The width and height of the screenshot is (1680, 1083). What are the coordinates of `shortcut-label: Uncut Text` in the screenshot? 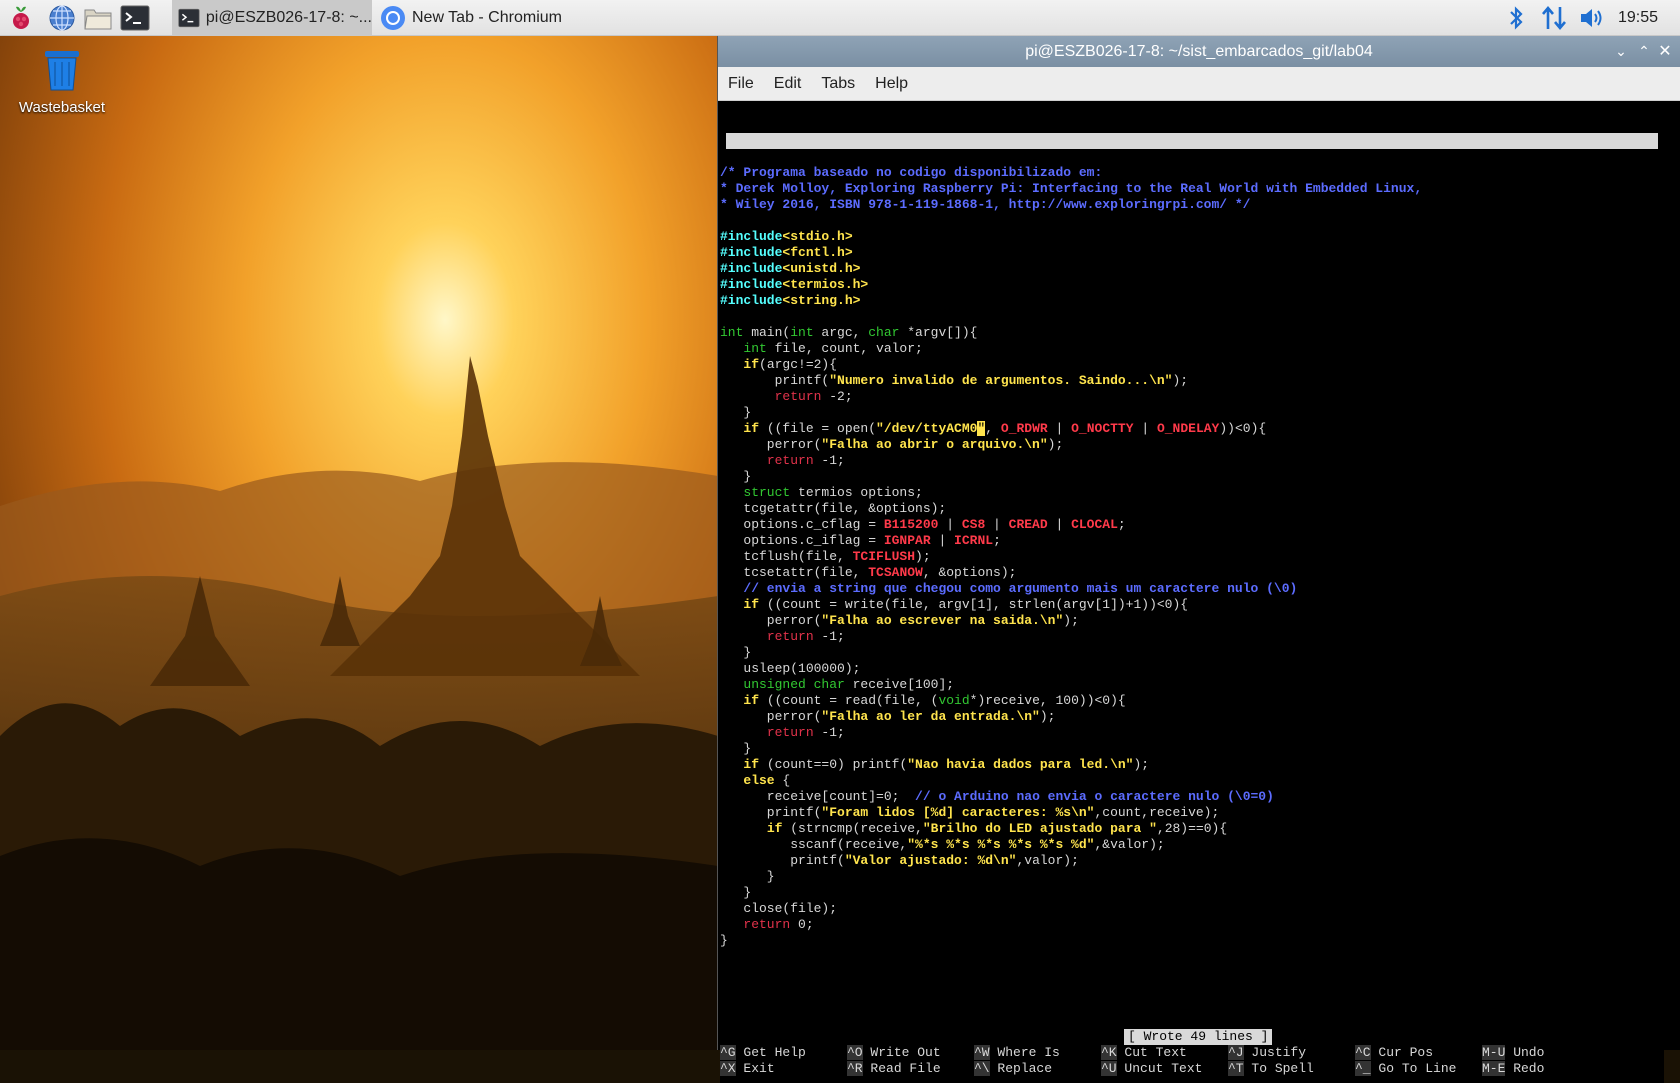 It's located at (1159, 1068).